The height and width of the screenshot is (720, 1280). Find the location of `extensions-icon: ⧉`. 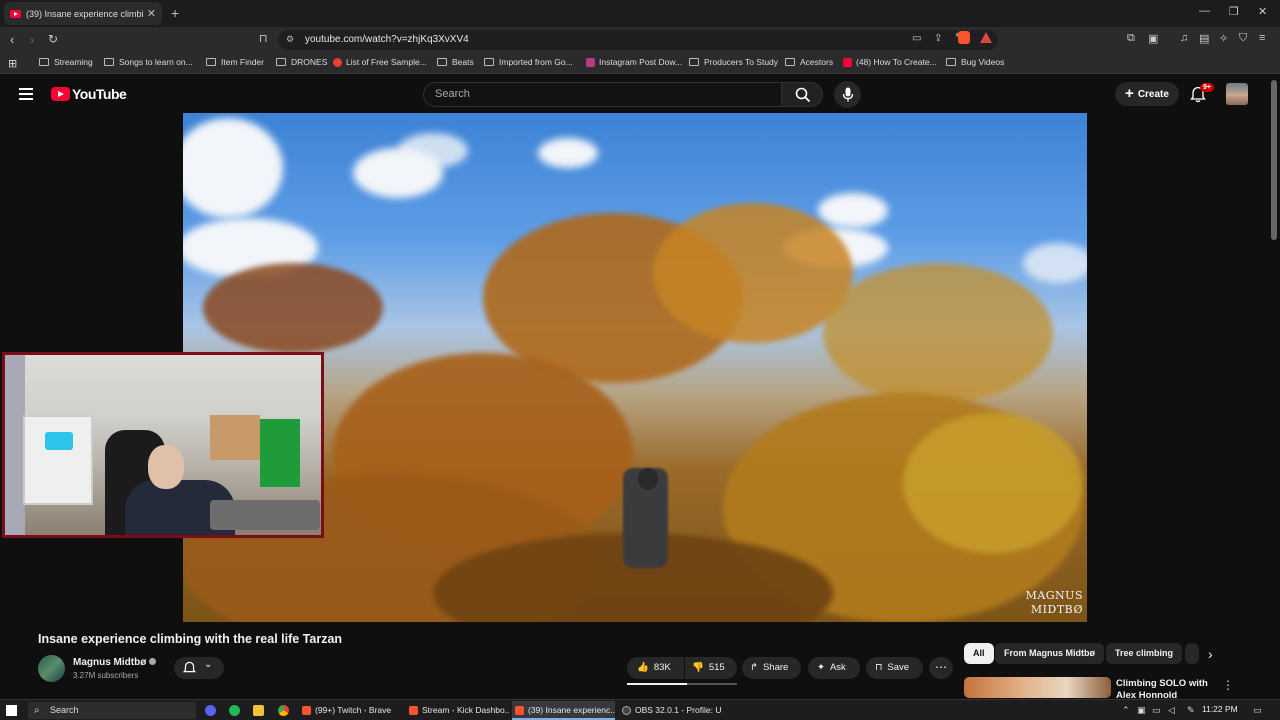

extensions-icon: ⧉ is located at coordinates (1131, 38).